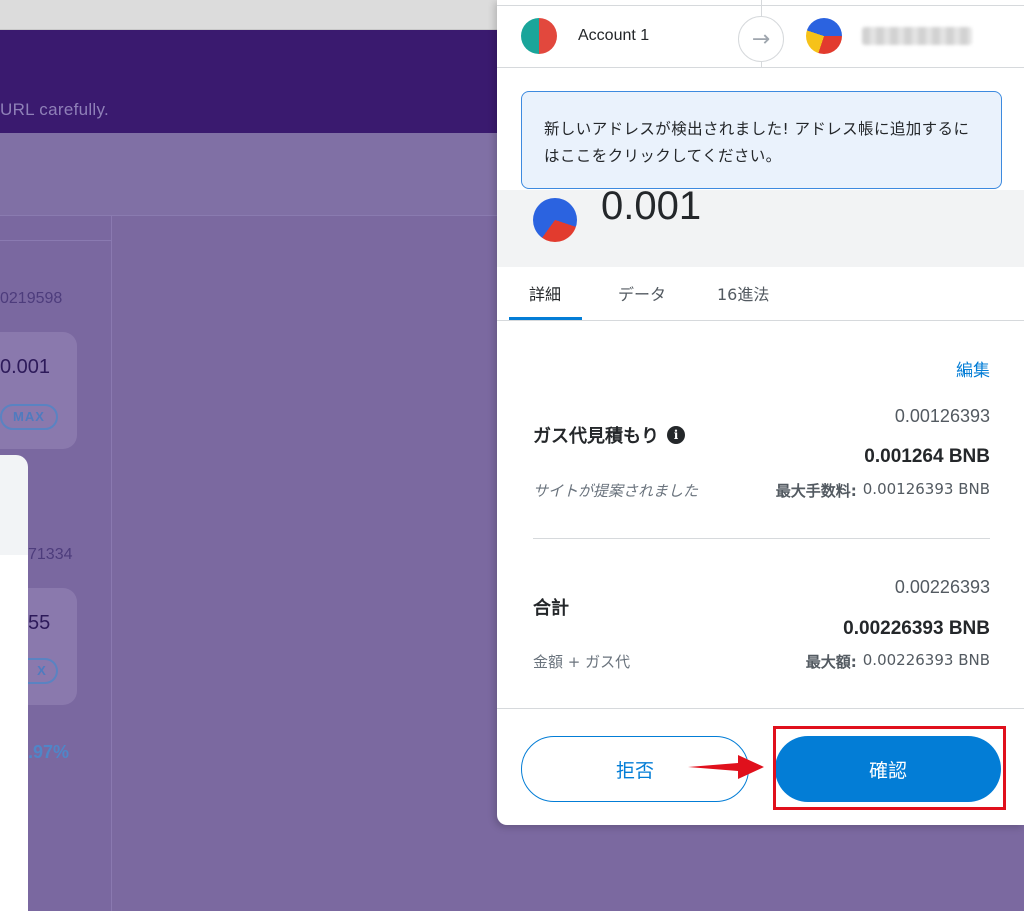  Describe the element at coordinates (545, 293) in the screenshot. I see `tab-details: 詳細` at that location.